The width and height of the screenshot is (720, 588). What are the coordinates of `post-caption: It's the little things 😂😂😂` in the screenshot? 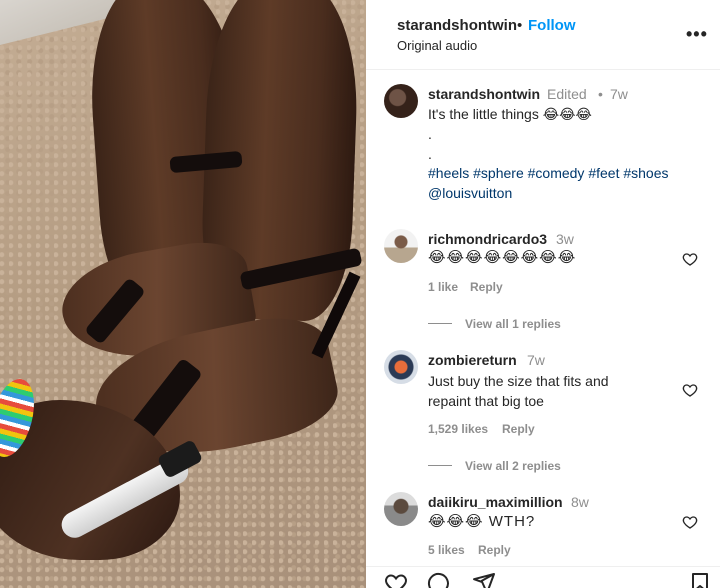 It's located at (510, 114).